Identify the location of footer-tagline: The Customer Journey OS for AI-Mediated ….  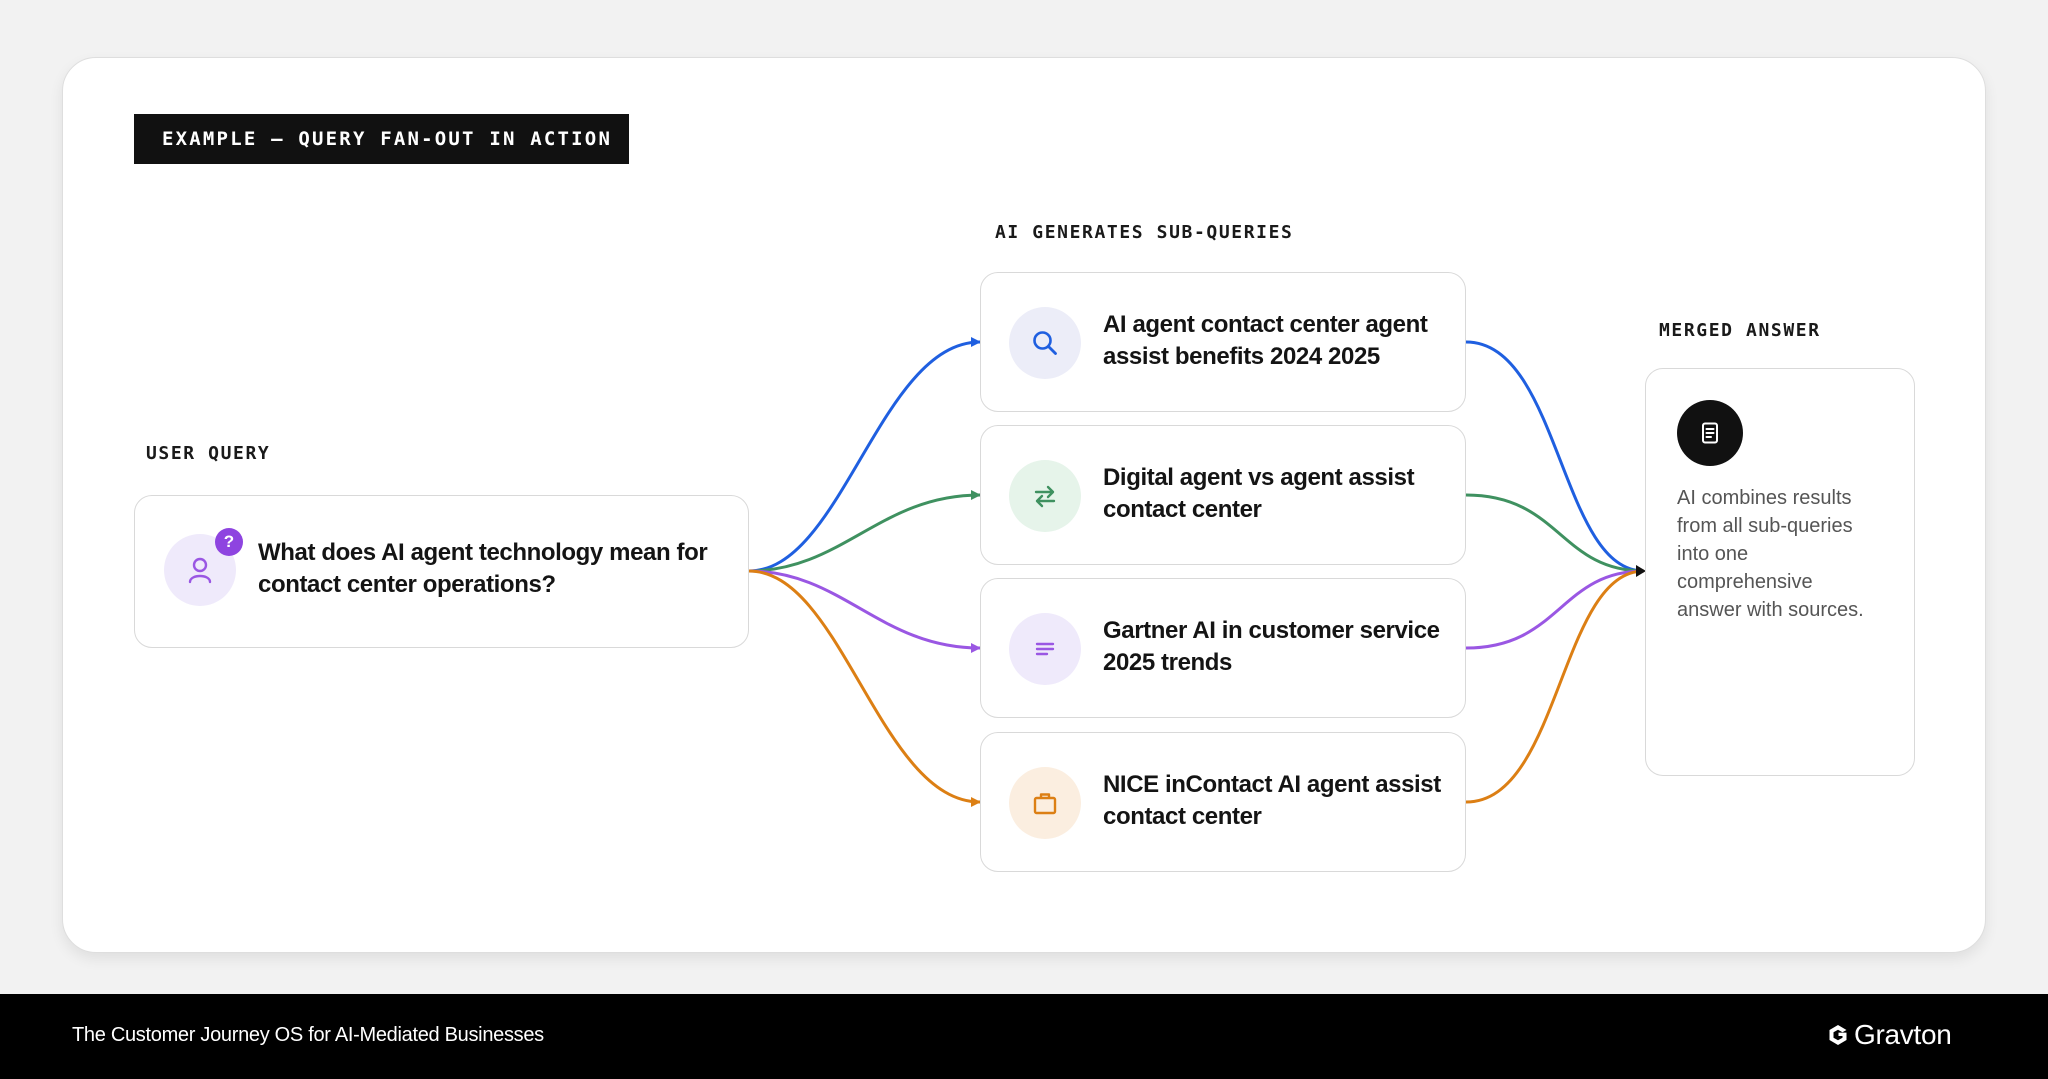
(308, 1035).